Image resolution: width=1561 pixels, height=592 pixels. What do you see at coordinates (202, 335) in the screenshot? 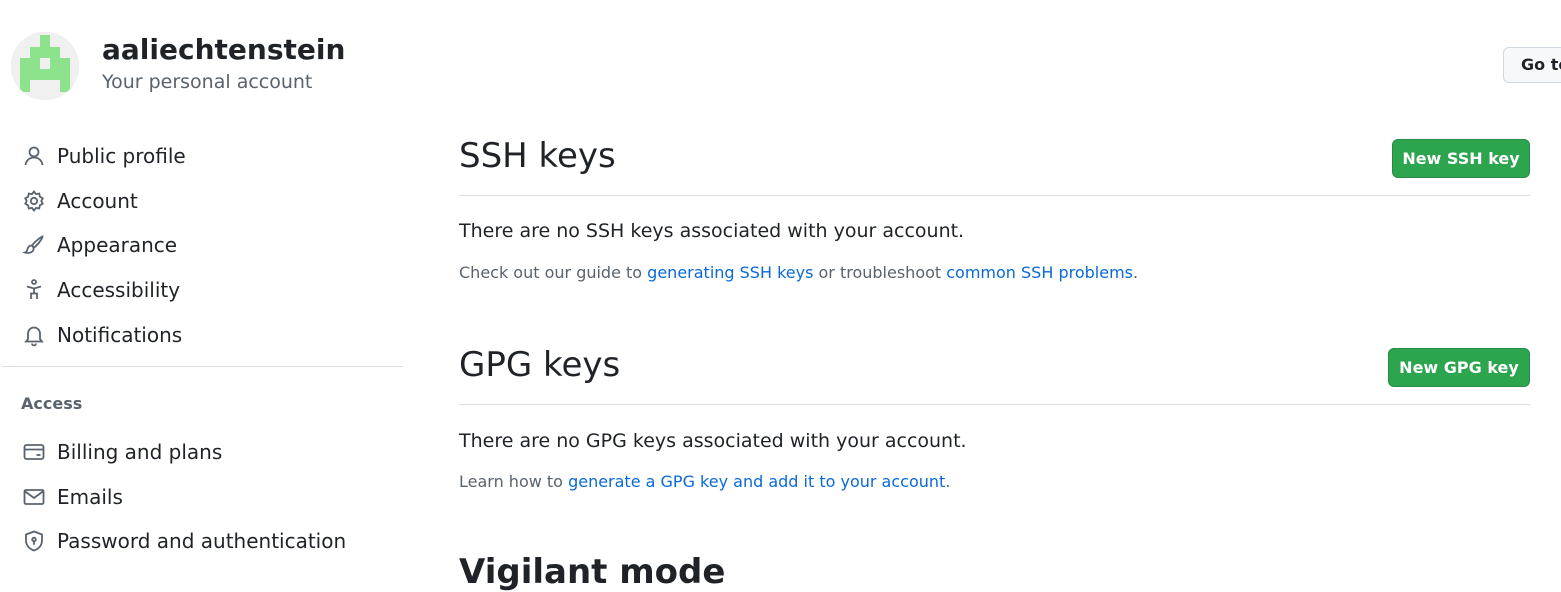
I see `sidebar-item-notifications: Notifications` at bounding box center [202, 335].